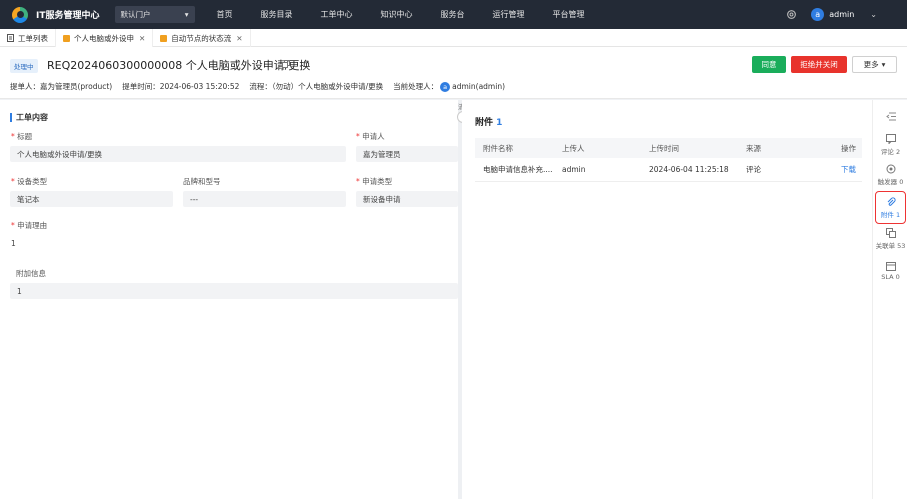 This screenshot has height=499, width=907. Describe the element at coordinates (416, 86) in the screenshot. I see `handler-label: 当前处理人：` at that location.